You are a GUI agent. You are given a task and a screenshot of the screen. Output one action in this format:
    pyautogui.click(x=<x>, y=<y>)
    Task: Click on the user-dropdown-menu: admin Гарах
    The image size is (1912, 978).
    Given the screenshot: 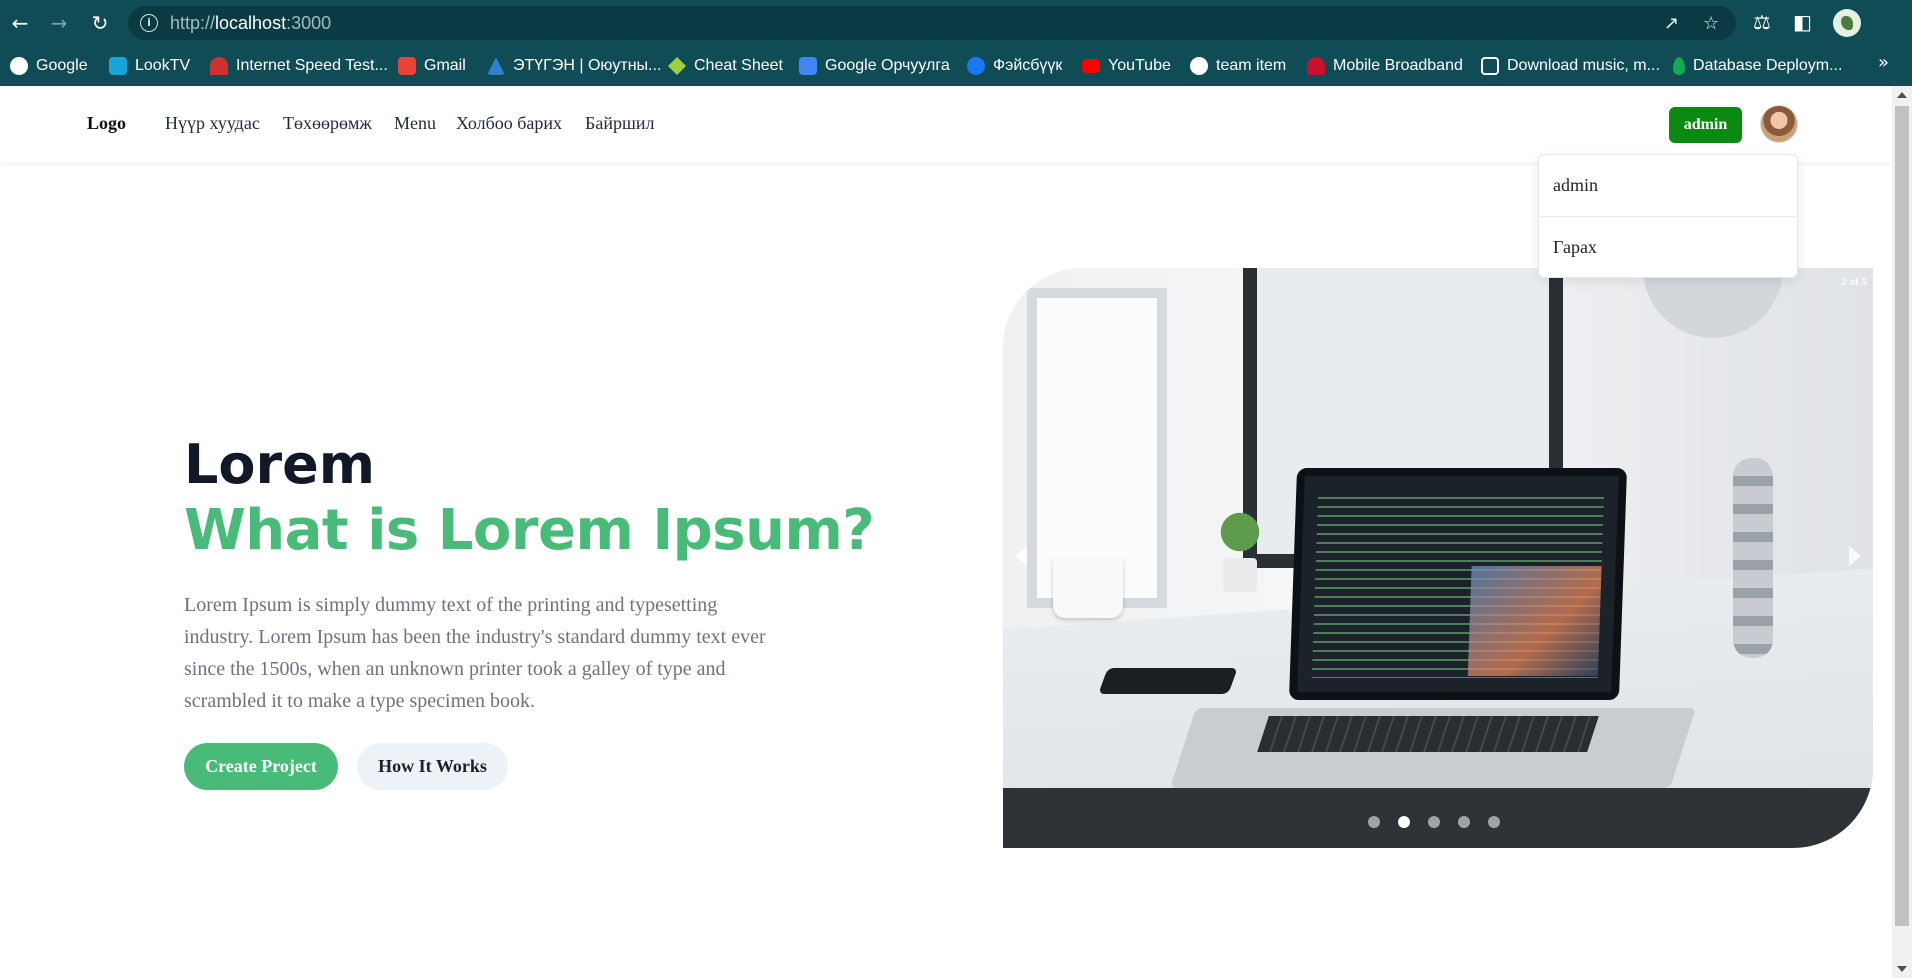 What is the action you would take?
    pyautogui.click(x=1668, y=216)
    